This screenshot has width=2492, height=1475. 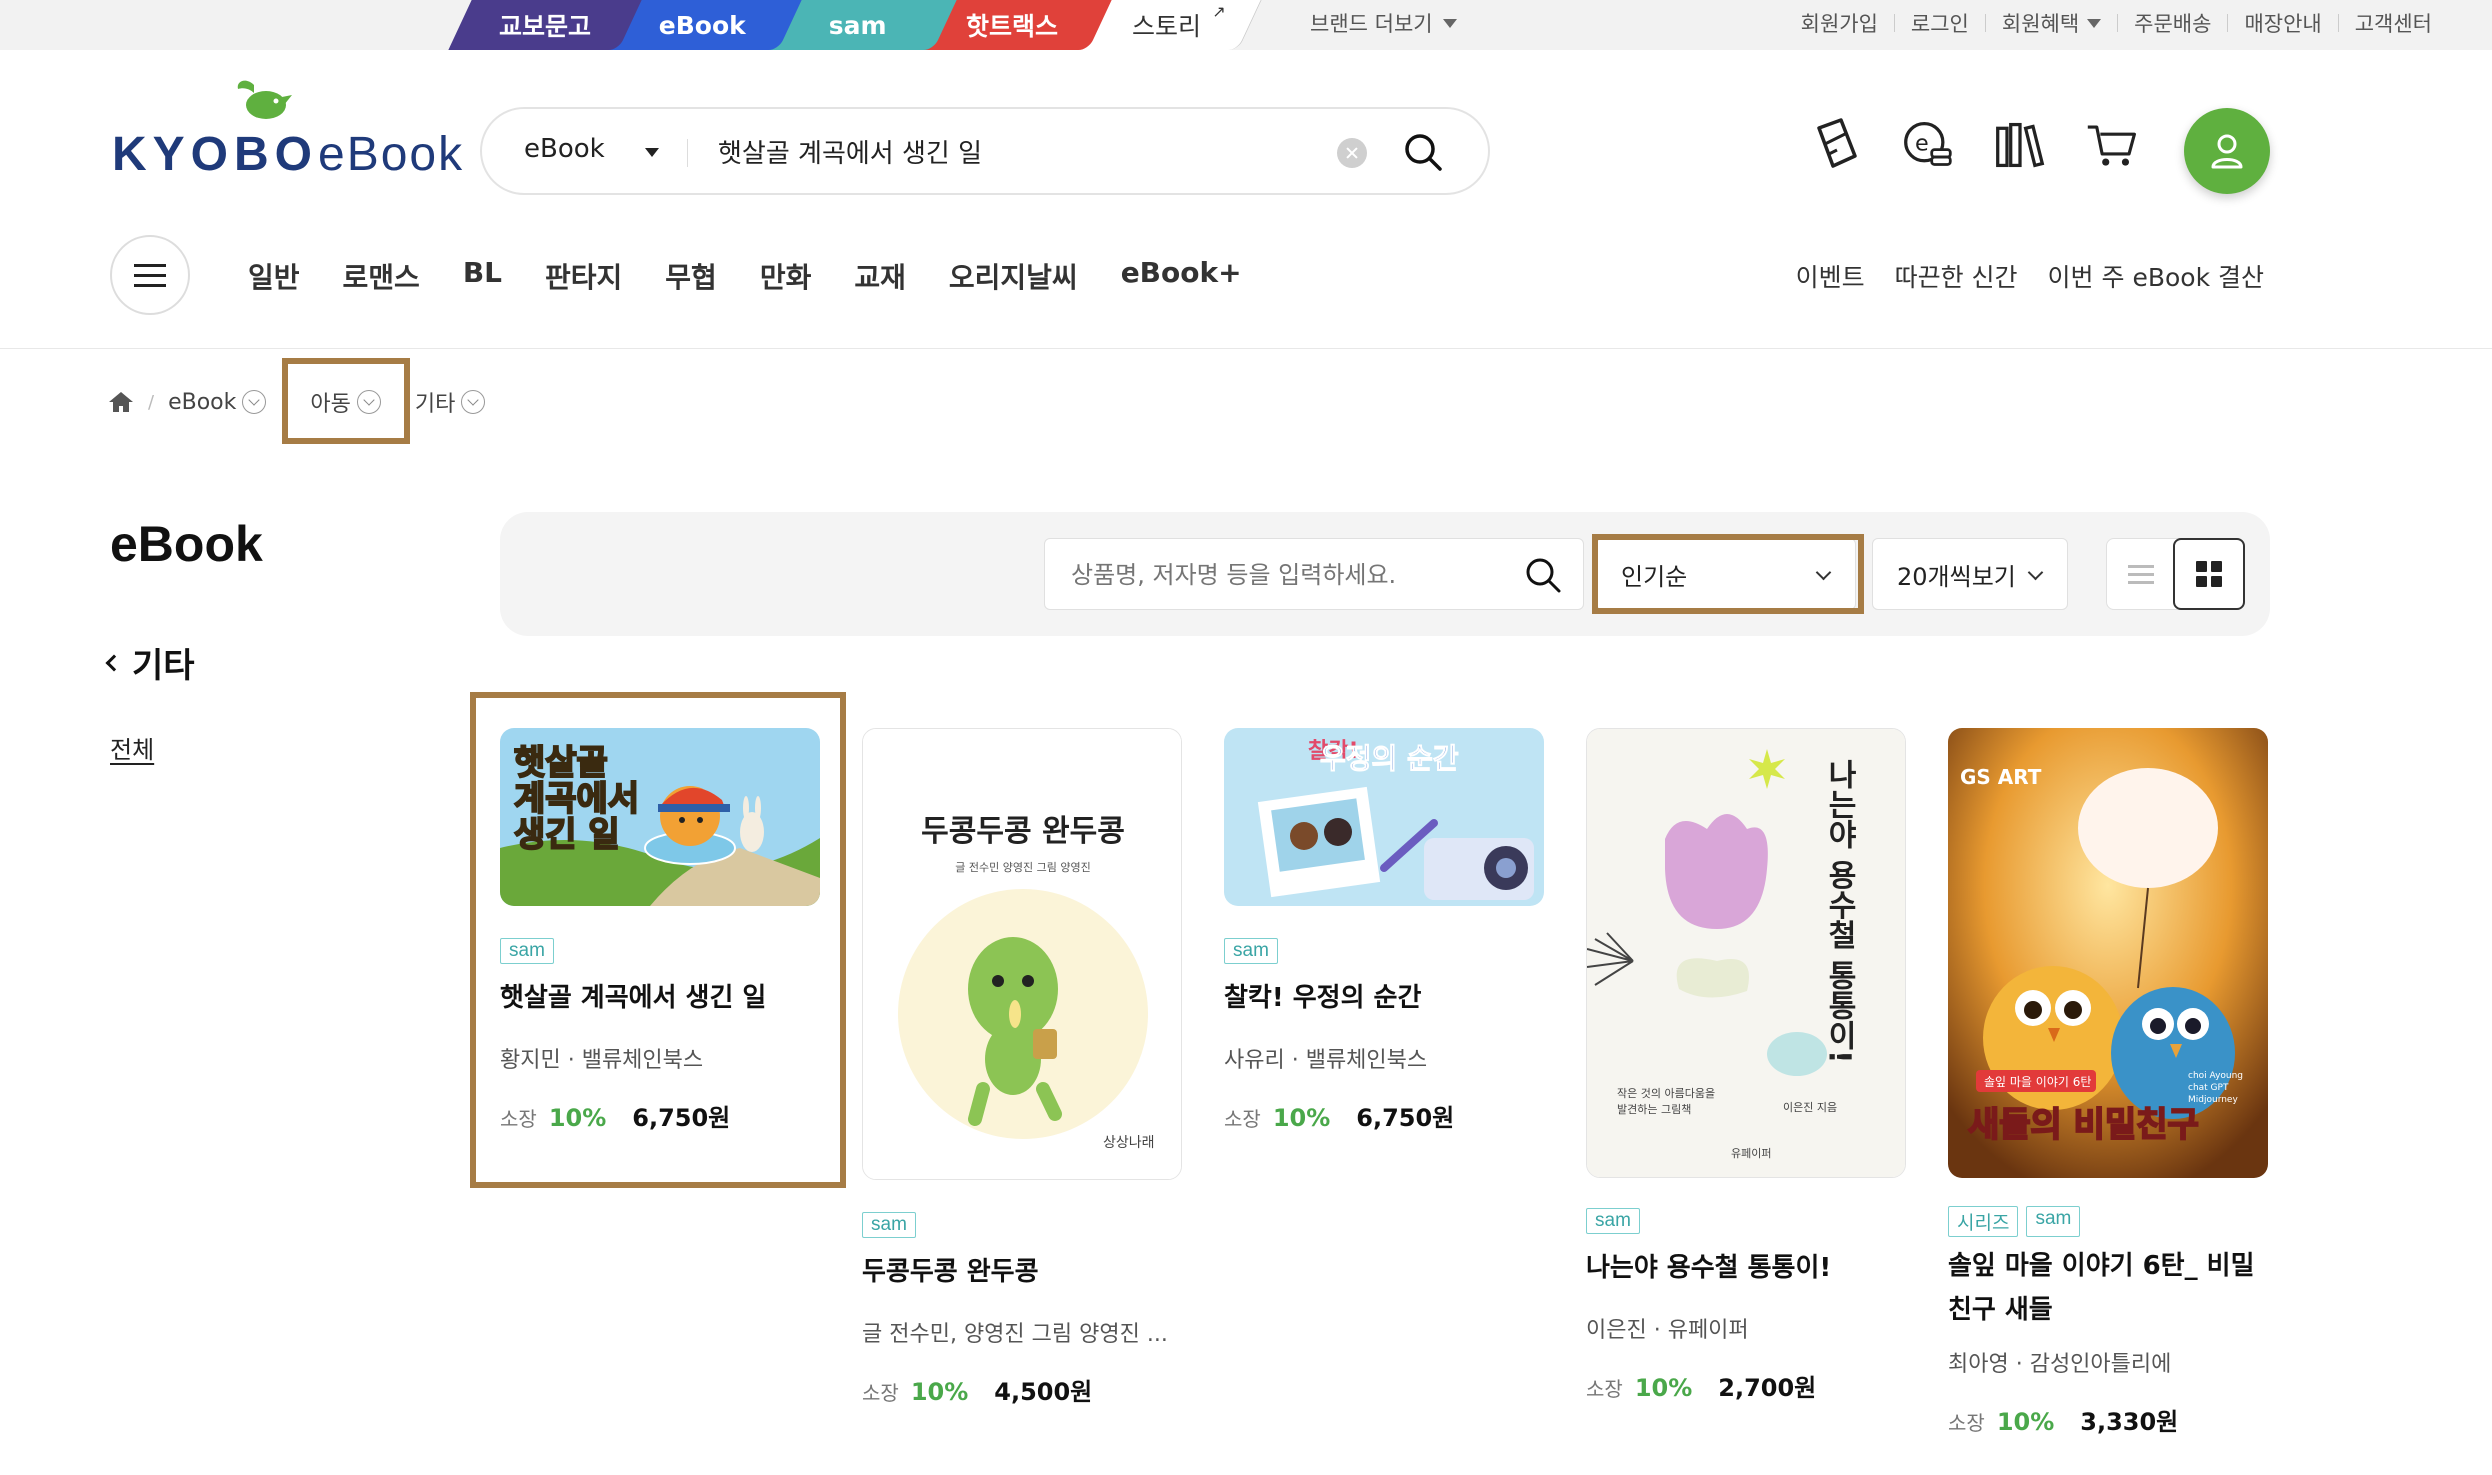 I want to click on clear-icon, so click(x=1352, y=153).